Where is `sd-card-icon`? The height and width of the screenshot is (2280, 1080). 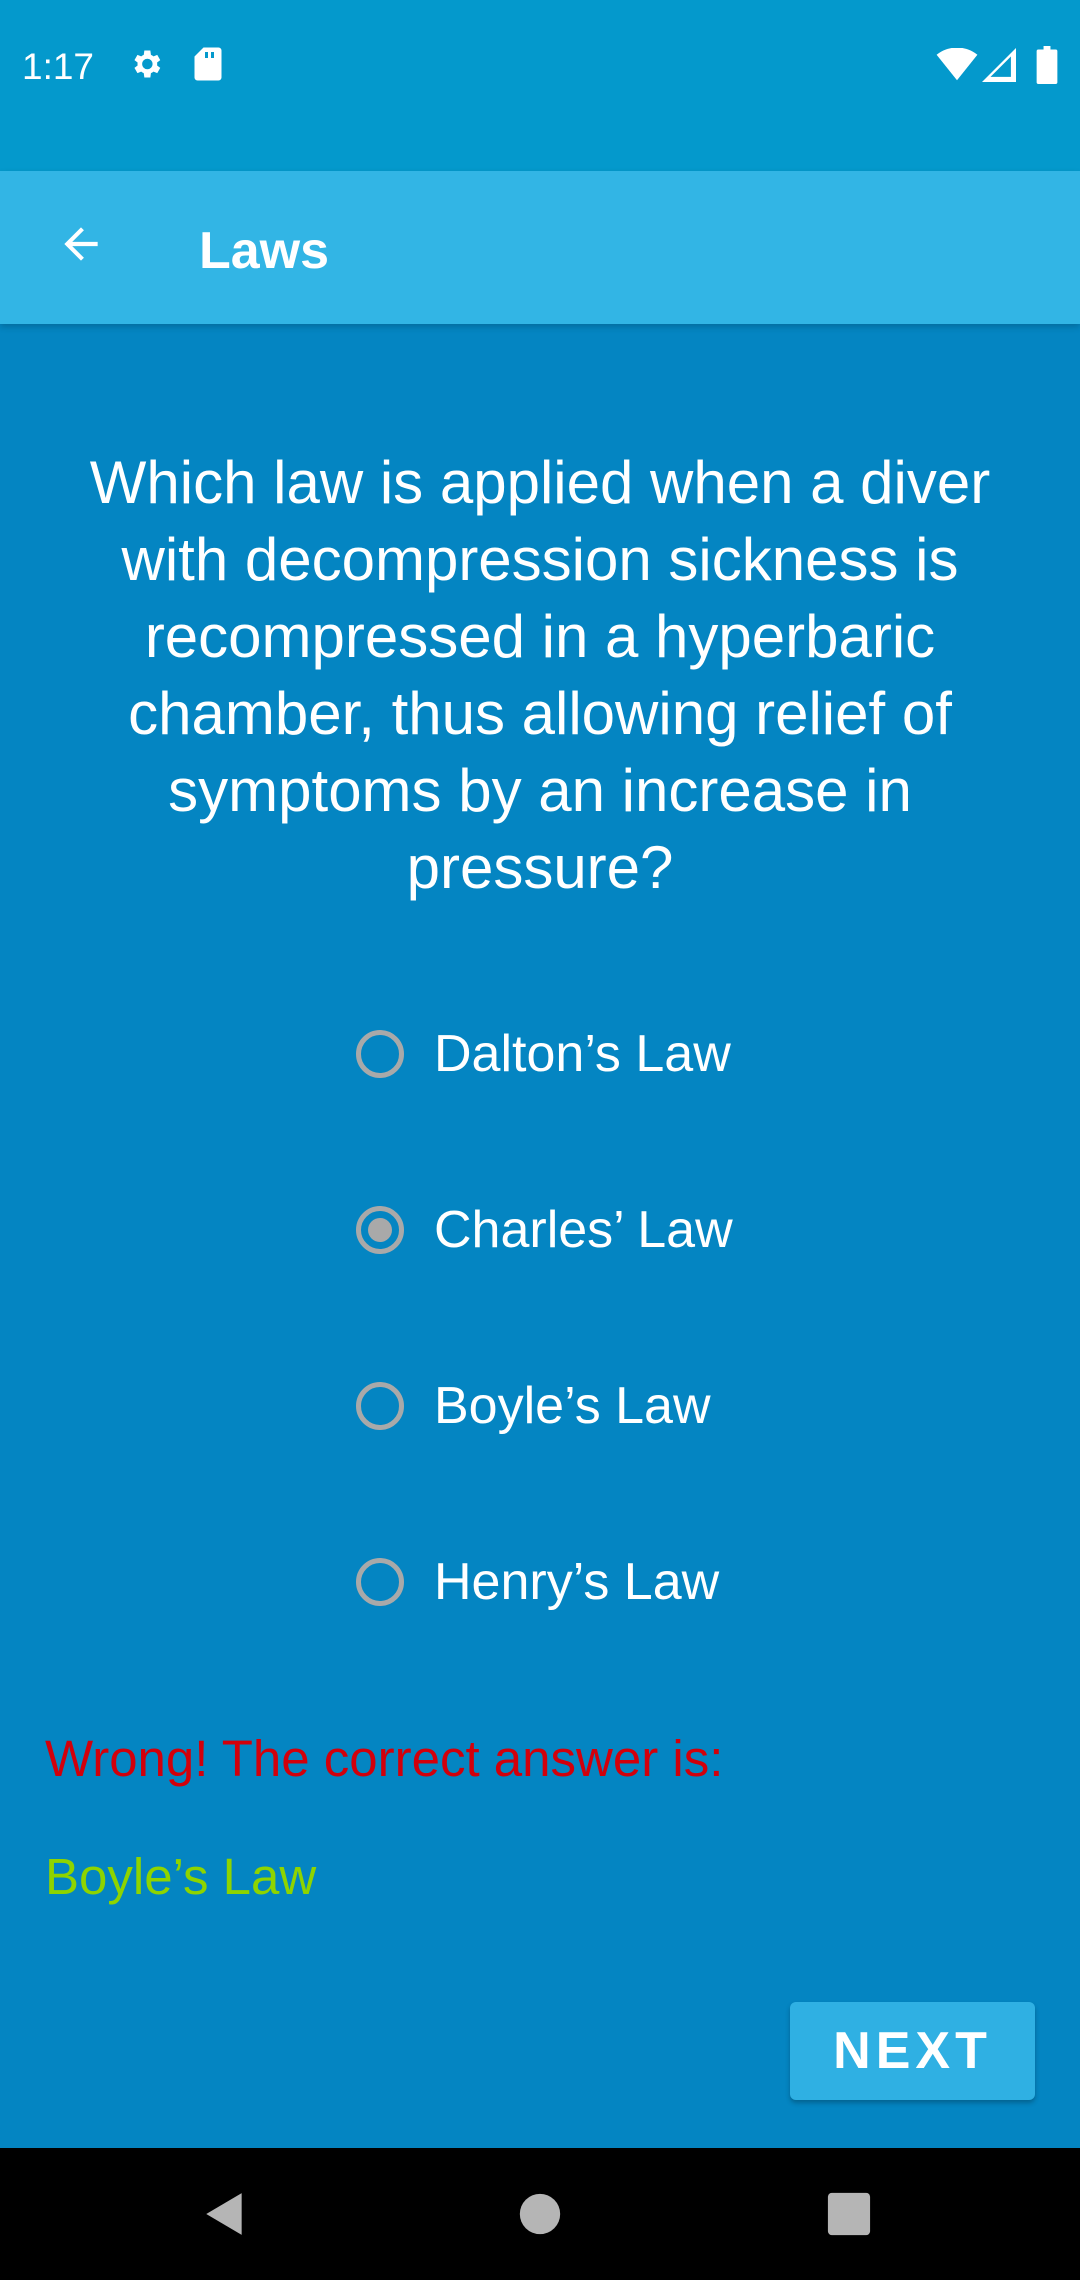 sd-card-icon is located at coordinates (208, 66).